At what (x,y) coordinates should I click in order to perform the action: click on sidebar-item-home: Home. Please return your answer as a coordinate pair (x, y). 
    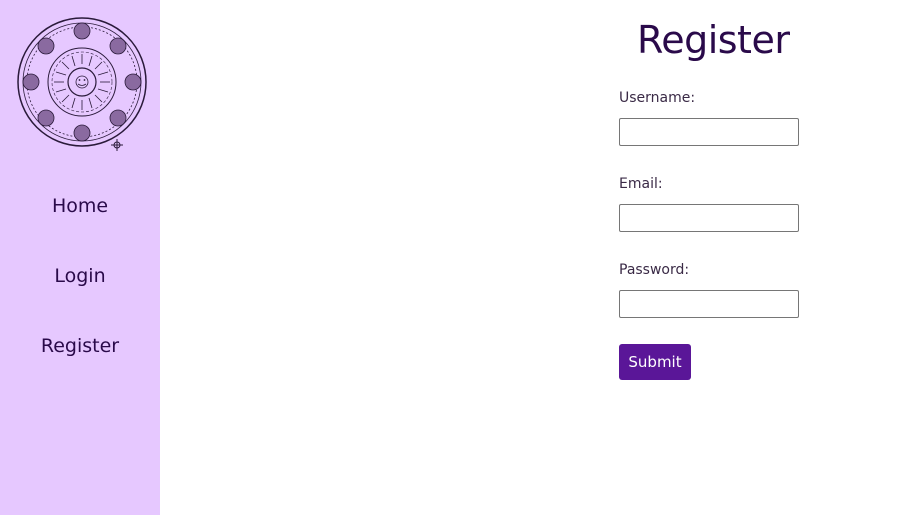
    Looking at the image, I should click on (80, 206).